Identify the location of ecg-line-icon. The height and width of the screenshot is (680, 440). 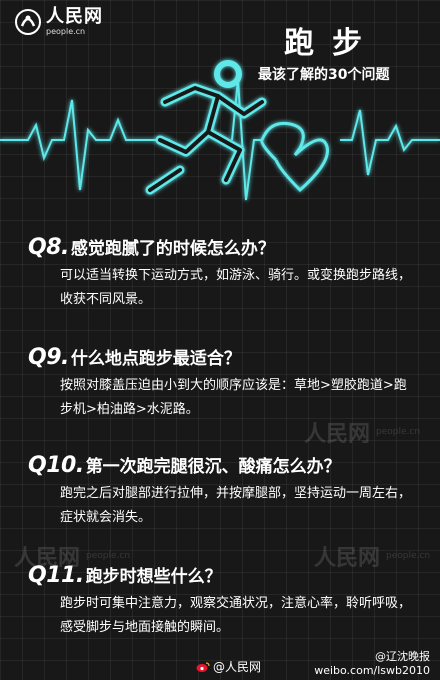
(85, 145).